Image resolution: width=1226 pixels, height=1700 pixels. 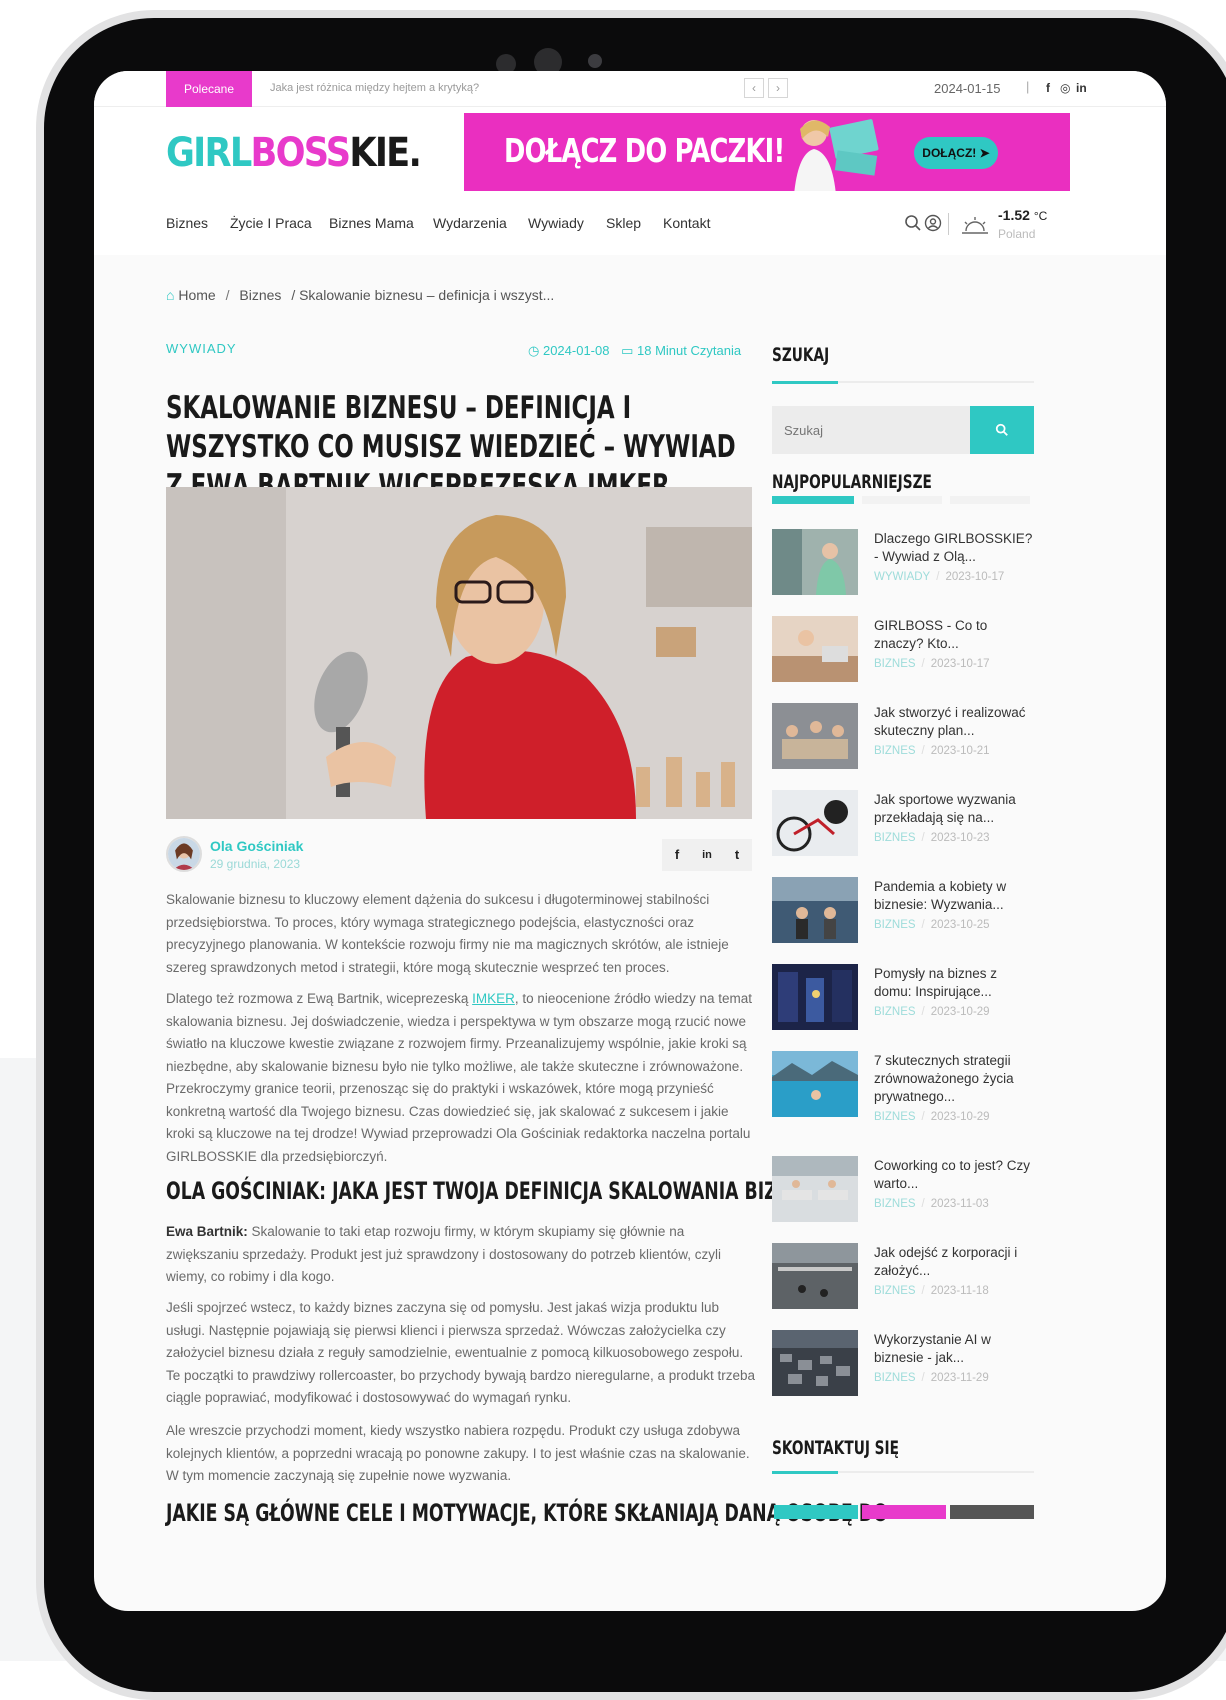 I want to click on search-button, so click(x=1002, y=430).